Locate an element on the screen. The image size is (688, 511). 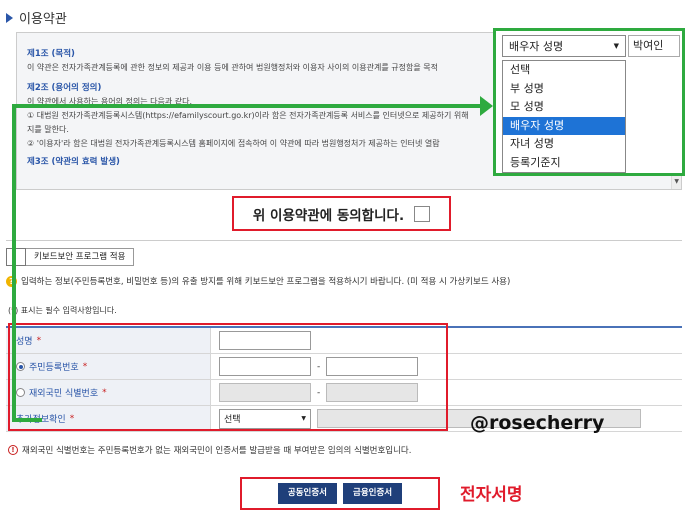
divider is located at coordinates (344, 240).